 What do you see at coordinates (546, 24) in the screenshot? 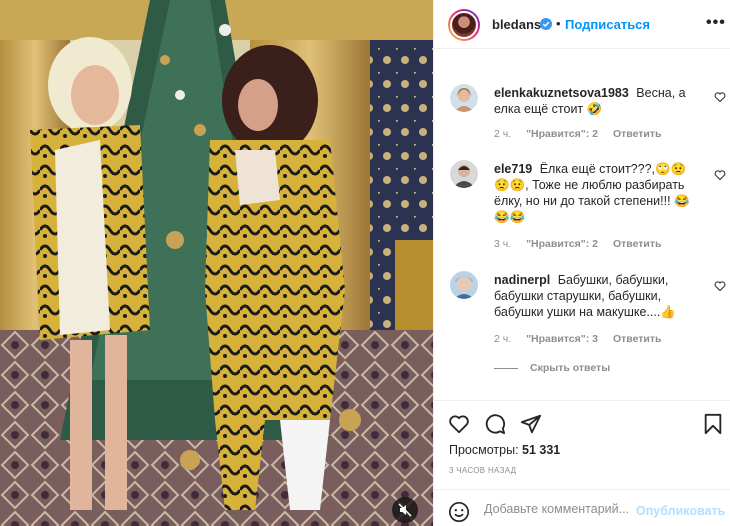
I see `verified-badge-icon` at bounding box center [546, 24].